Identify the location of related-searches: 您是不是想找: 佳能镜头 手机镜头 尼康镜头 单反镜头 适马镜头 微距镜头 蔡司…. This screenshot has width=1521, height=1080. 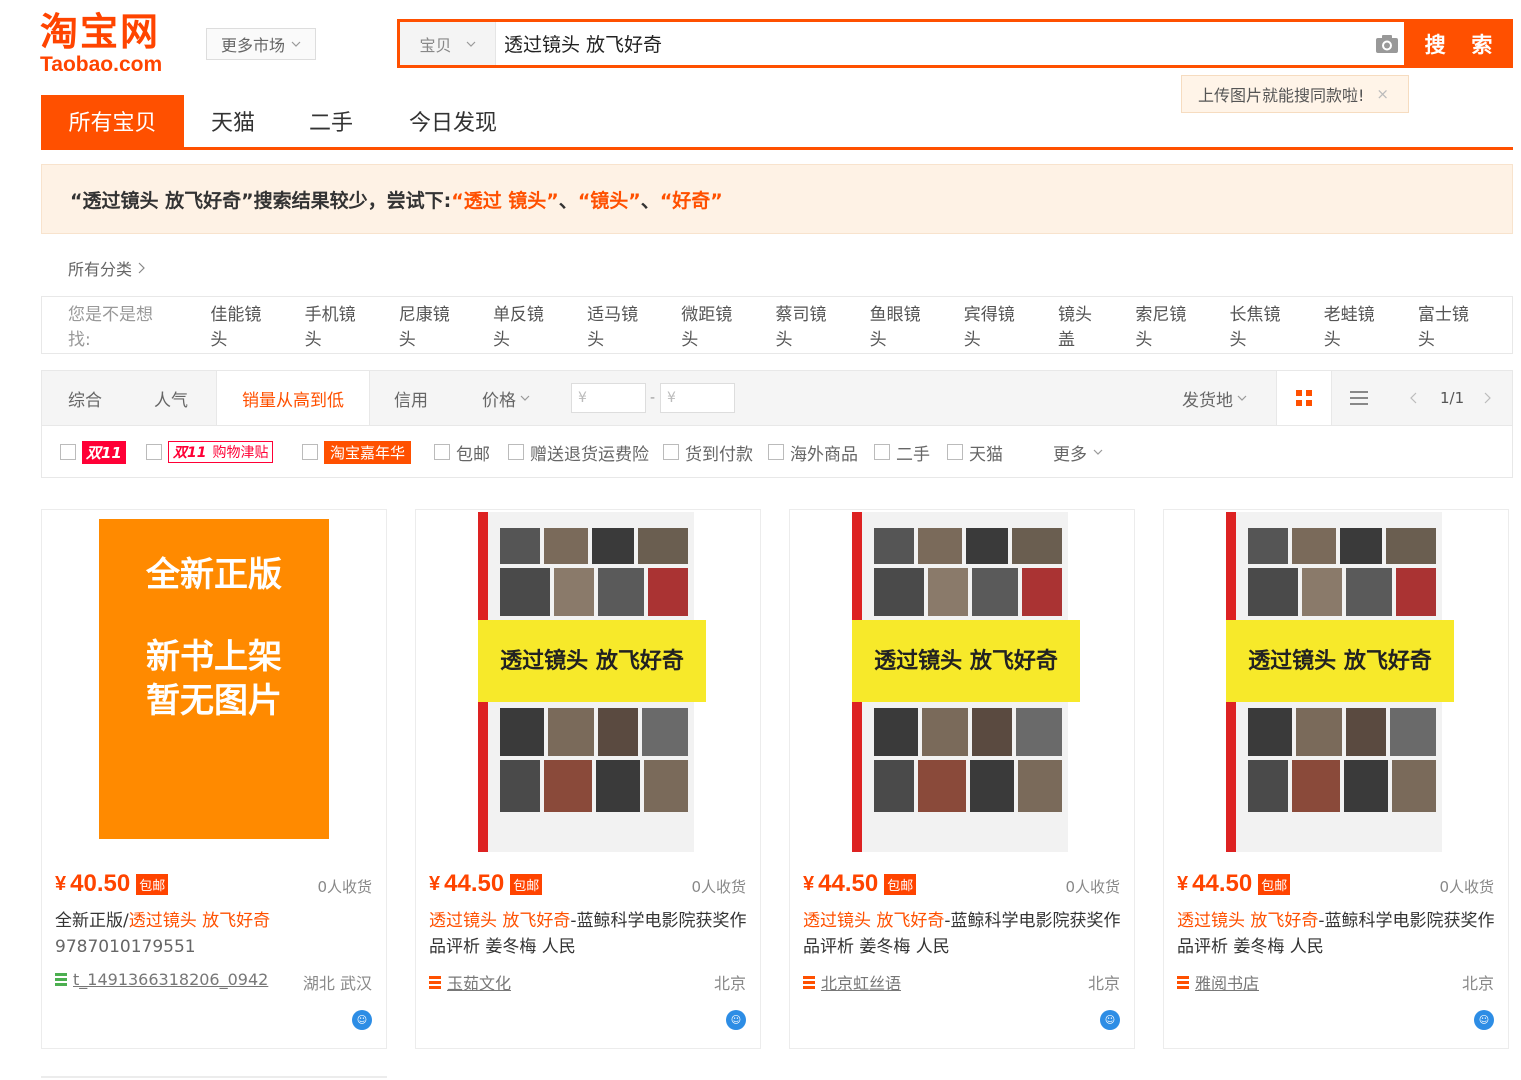
(777, 325).